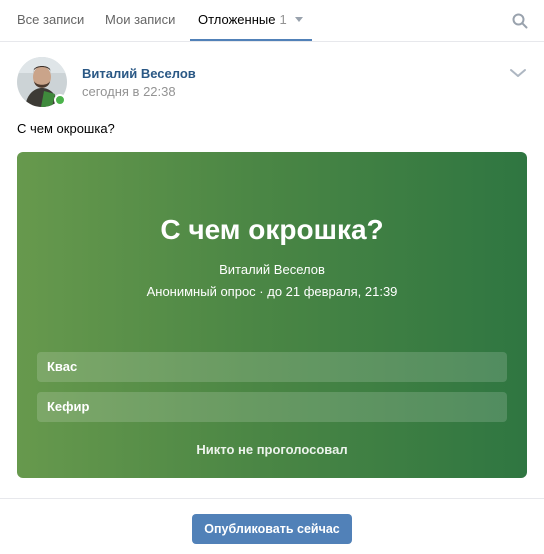 Image resolution: width=544 pixels, height=554 pixels. I want to click on poll-author: Виталий Веселов, so click(272, 269).